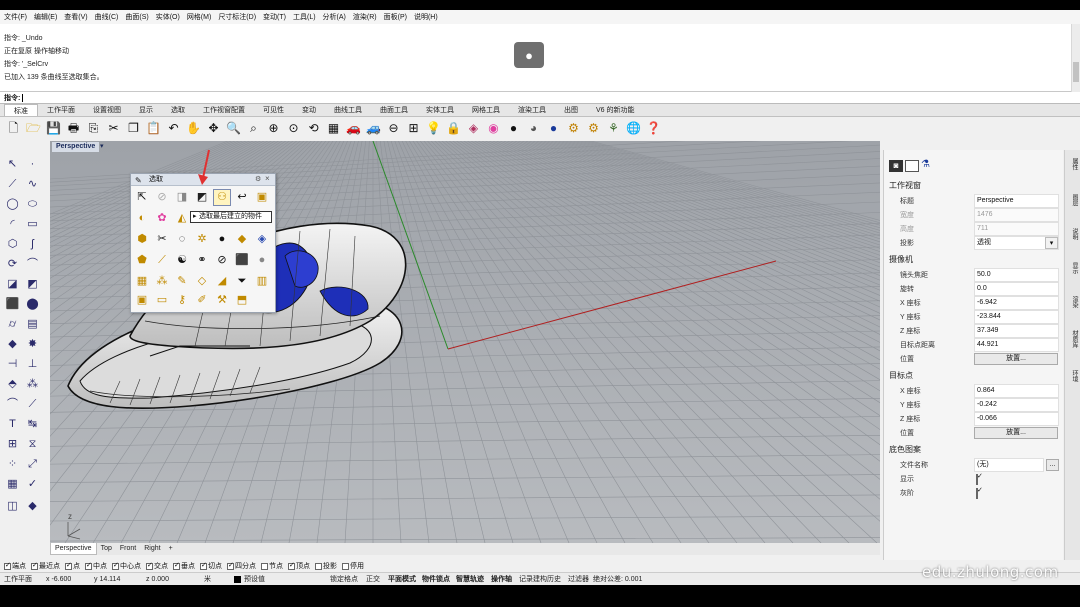  I want to click on status-grid-snap: 锁定格点, so click(344, 579).